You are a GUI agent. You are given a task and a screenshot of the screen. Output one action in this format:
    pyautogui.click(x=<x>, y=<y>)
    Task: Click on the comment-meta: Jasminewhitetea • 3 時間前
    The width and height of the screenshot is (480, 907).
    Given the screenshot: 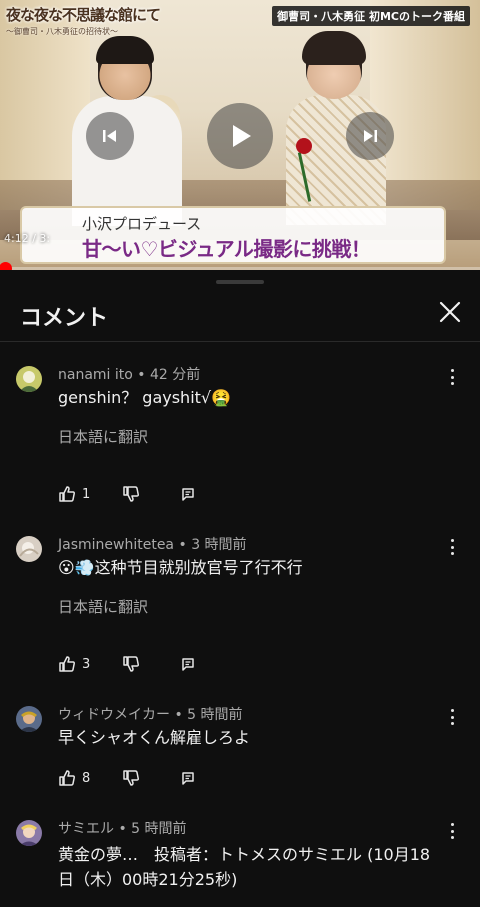 What is the action you would take?
    pyautogui.click(x=152, y=545)
    